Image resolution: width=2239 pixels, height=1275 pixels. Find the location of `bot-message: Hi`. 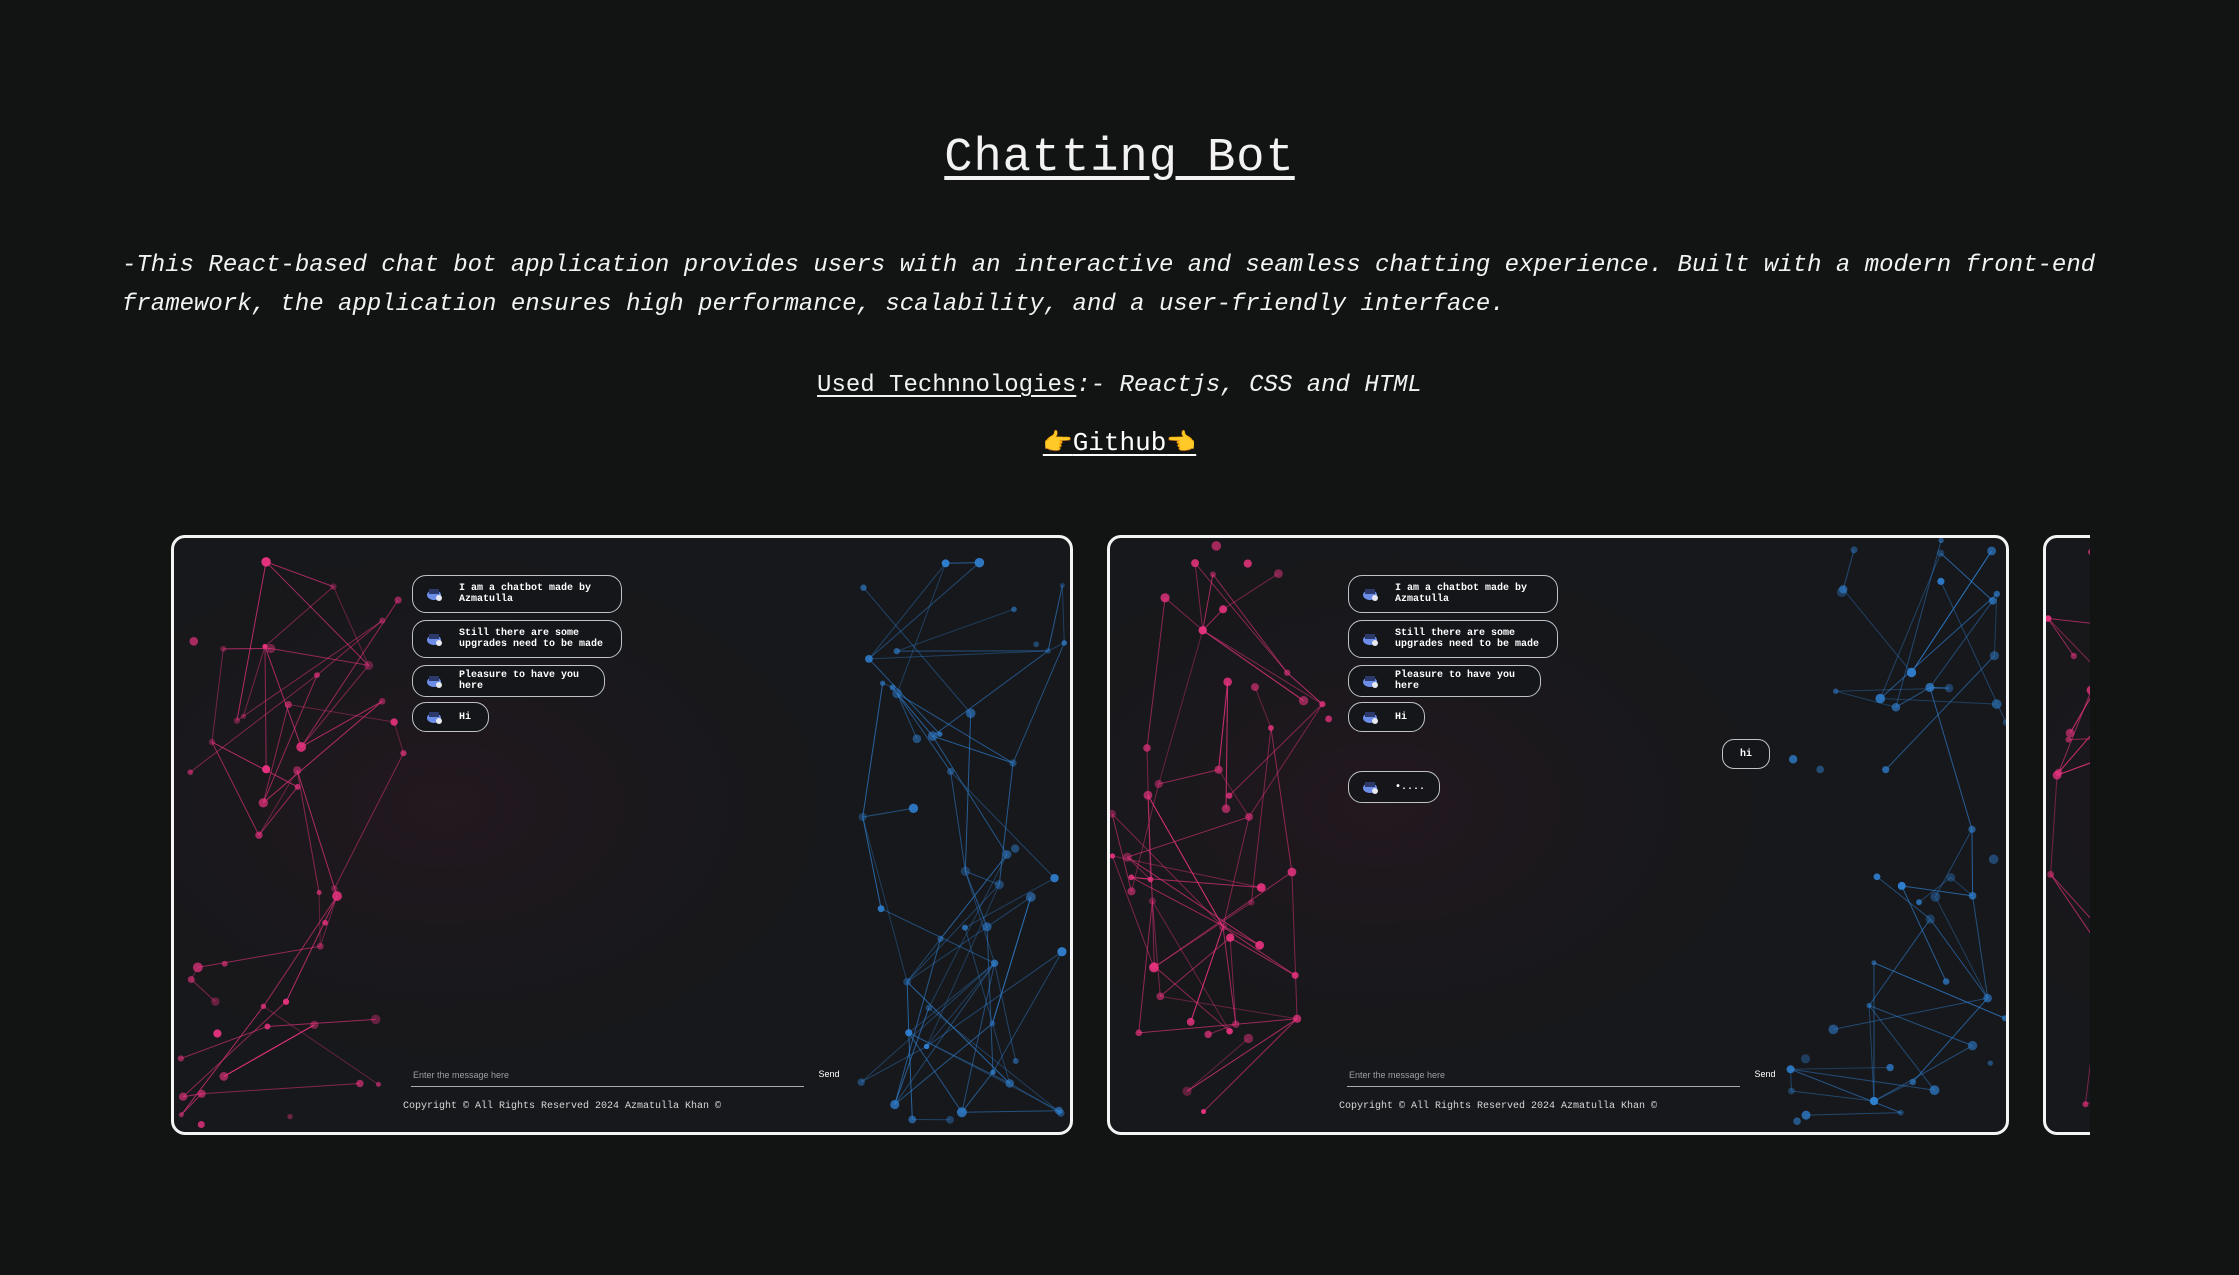

bot-message: Hi is located at coordinates (450, 717).